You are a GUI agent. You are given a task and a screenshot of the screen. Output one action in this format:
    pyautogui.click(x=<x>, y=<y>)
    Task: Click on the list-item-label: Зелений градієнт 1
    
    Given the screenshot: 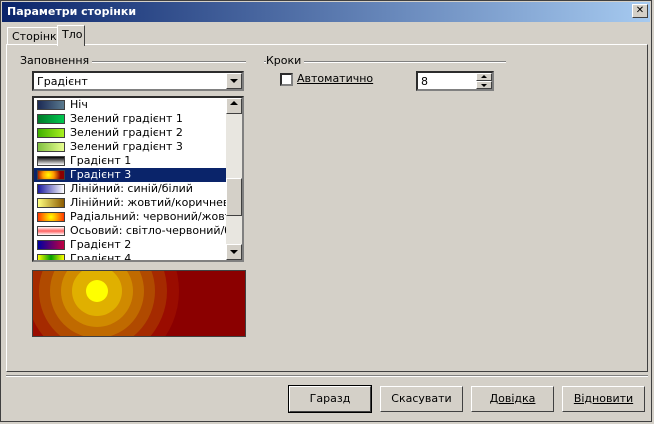 What is the action you would take?
    pyautogui.click(x=126, y=118)
    